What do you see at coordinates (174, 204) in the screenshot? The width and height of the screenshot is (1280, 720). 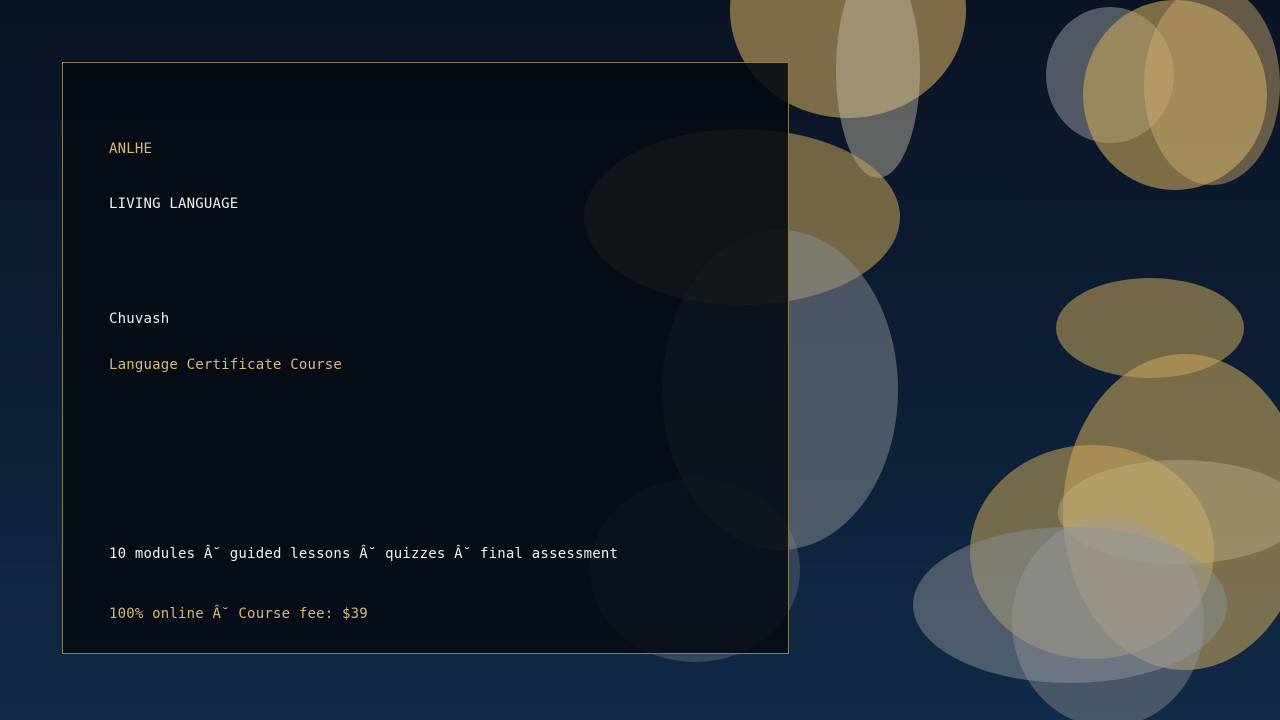 I see `brand-tagline: LIVING LANGUAGE` at bounding box center [174, 204].